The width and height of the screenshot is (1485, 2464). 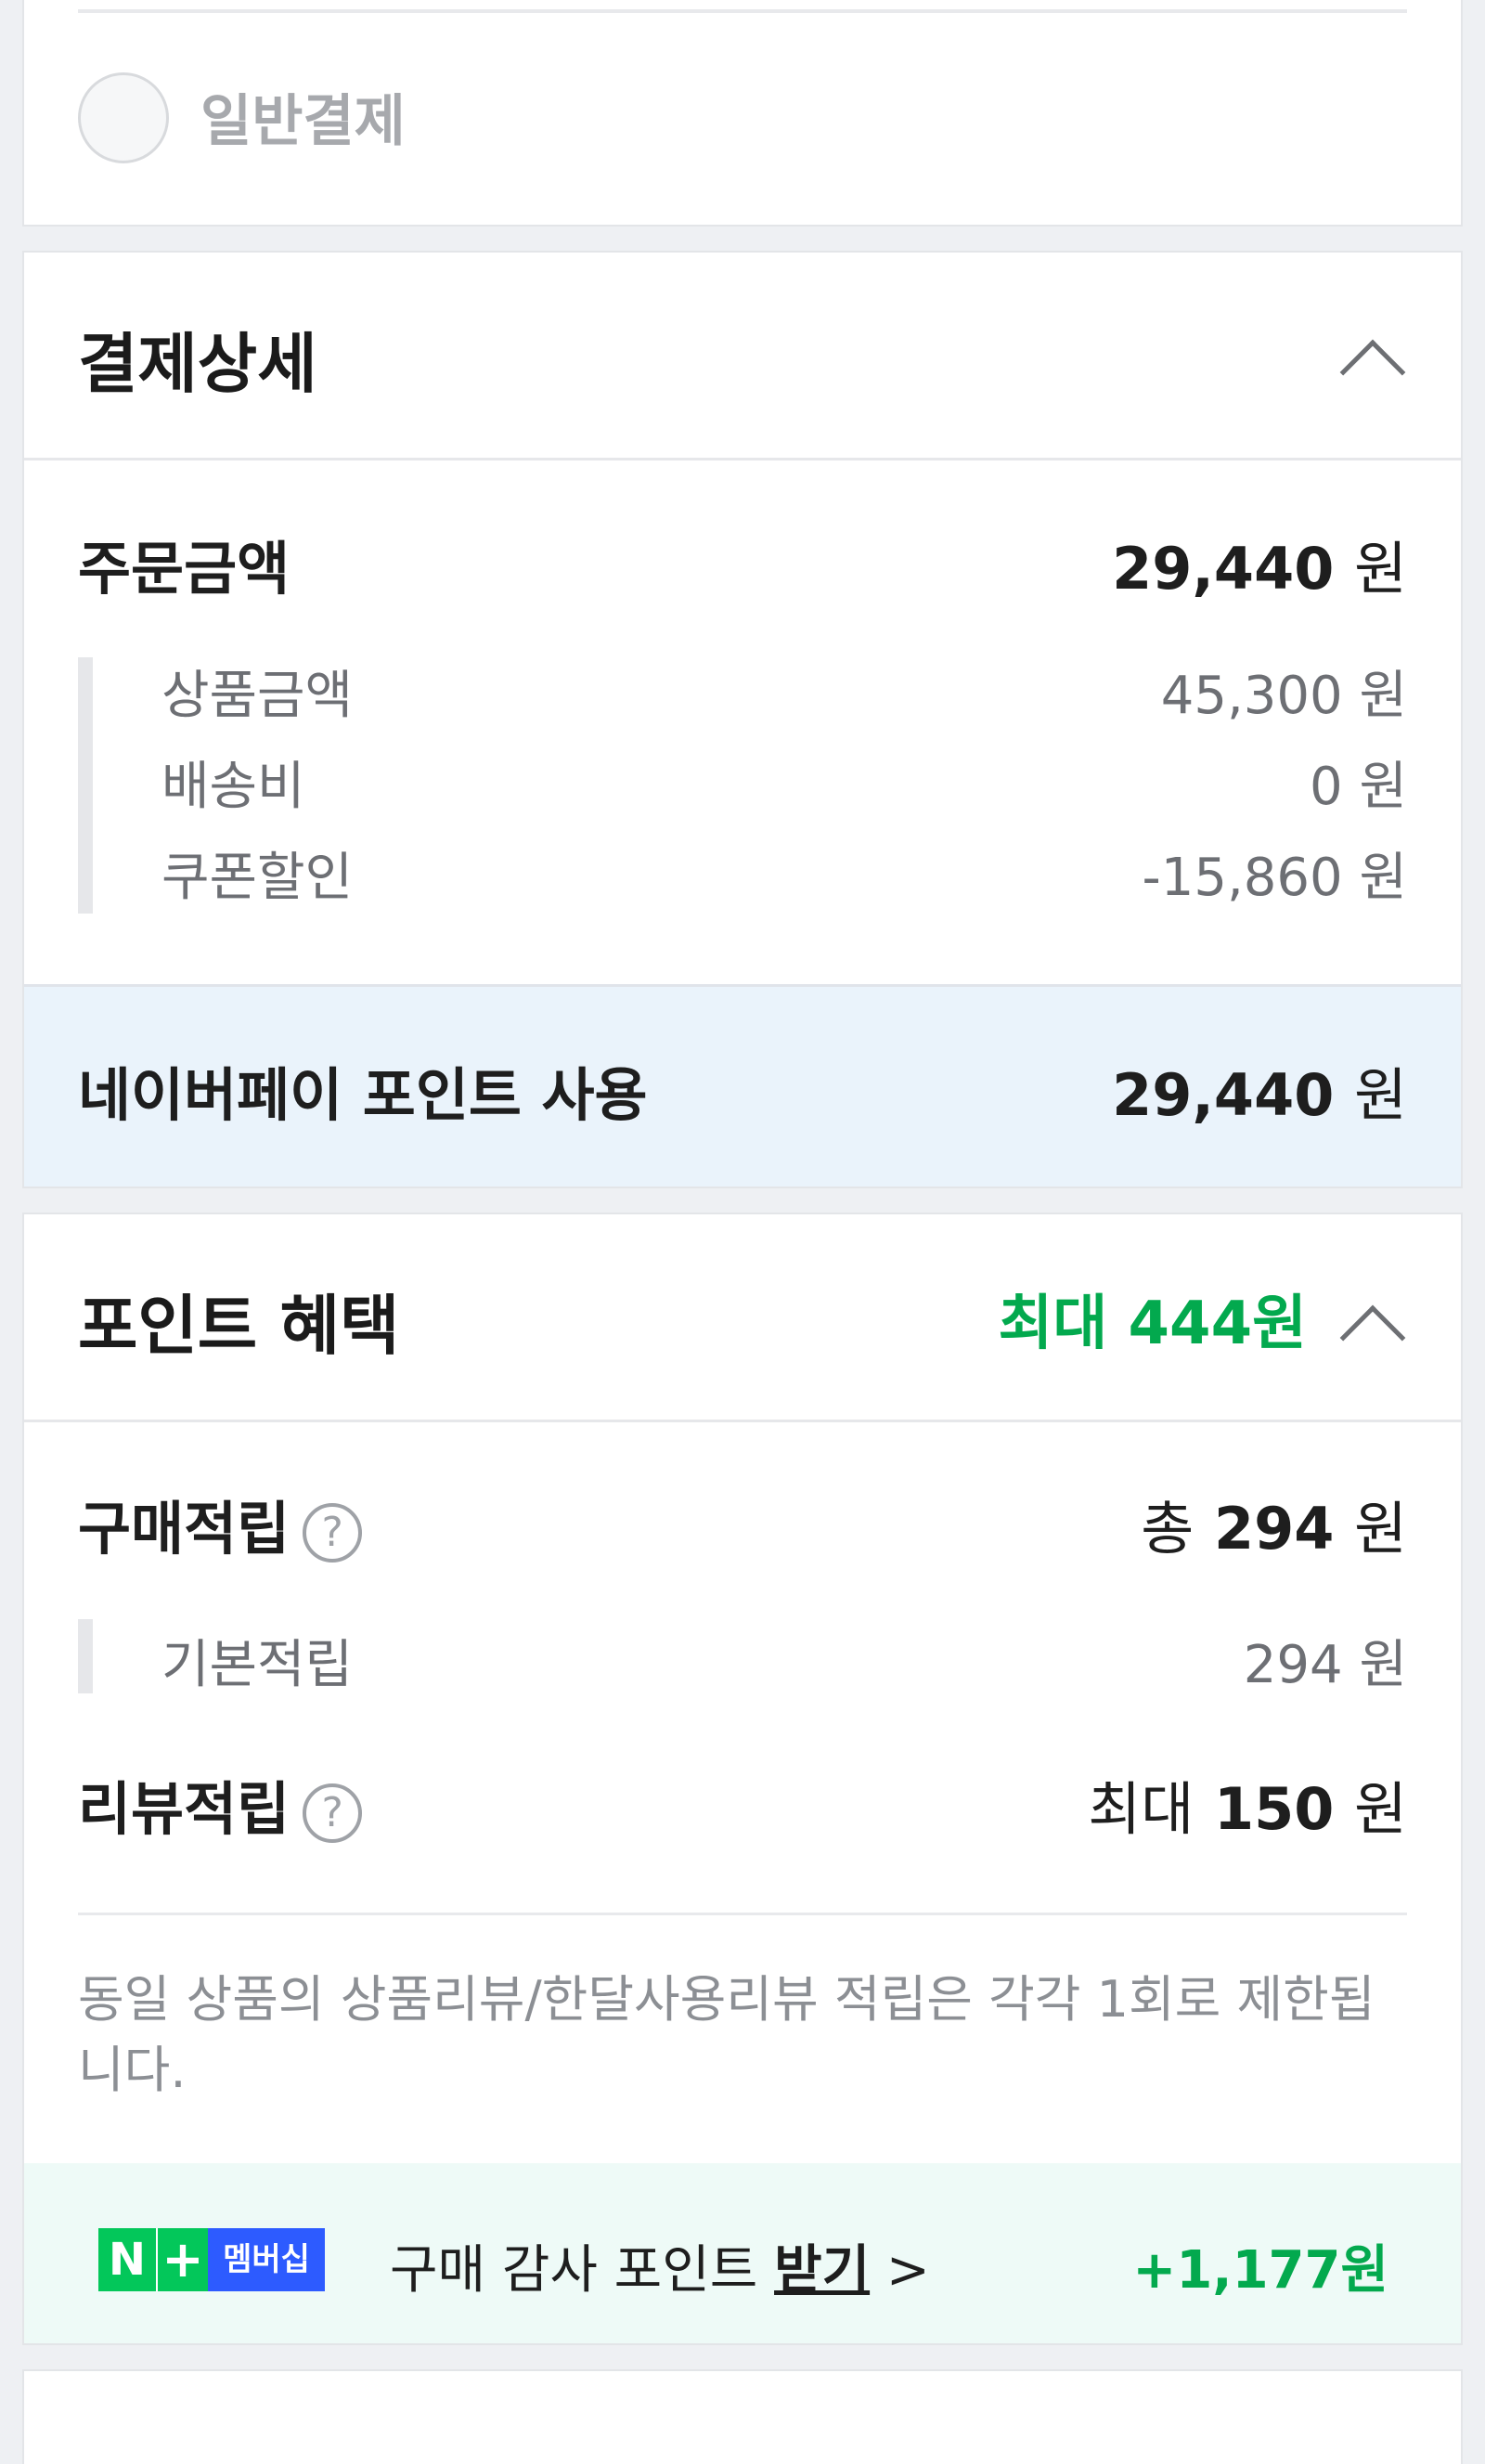 What do you see at coordinates (1283, 696) in the screenshot?
I see `product-amount-value: 45,300 원` at bounding box center [1283, 696].